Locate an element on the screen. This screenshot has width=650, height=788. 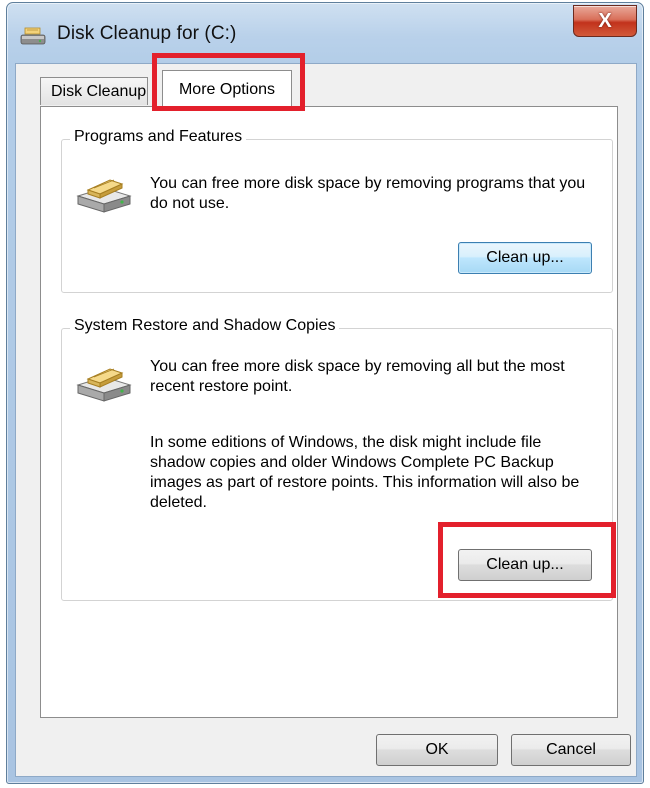
programs-disk-icon is located at coordinates (104, 194).